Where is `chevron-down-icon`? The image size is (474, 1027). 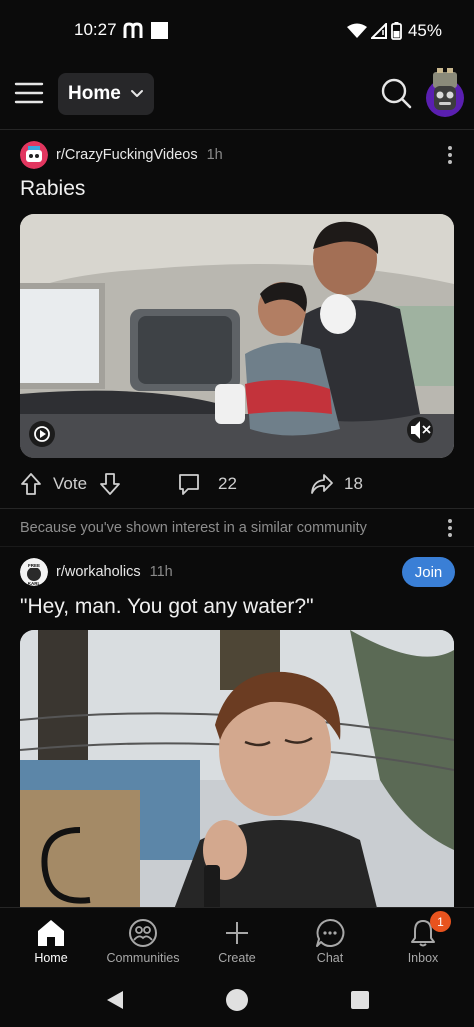 chevron-down-icon is located at coordinates (137, 93).